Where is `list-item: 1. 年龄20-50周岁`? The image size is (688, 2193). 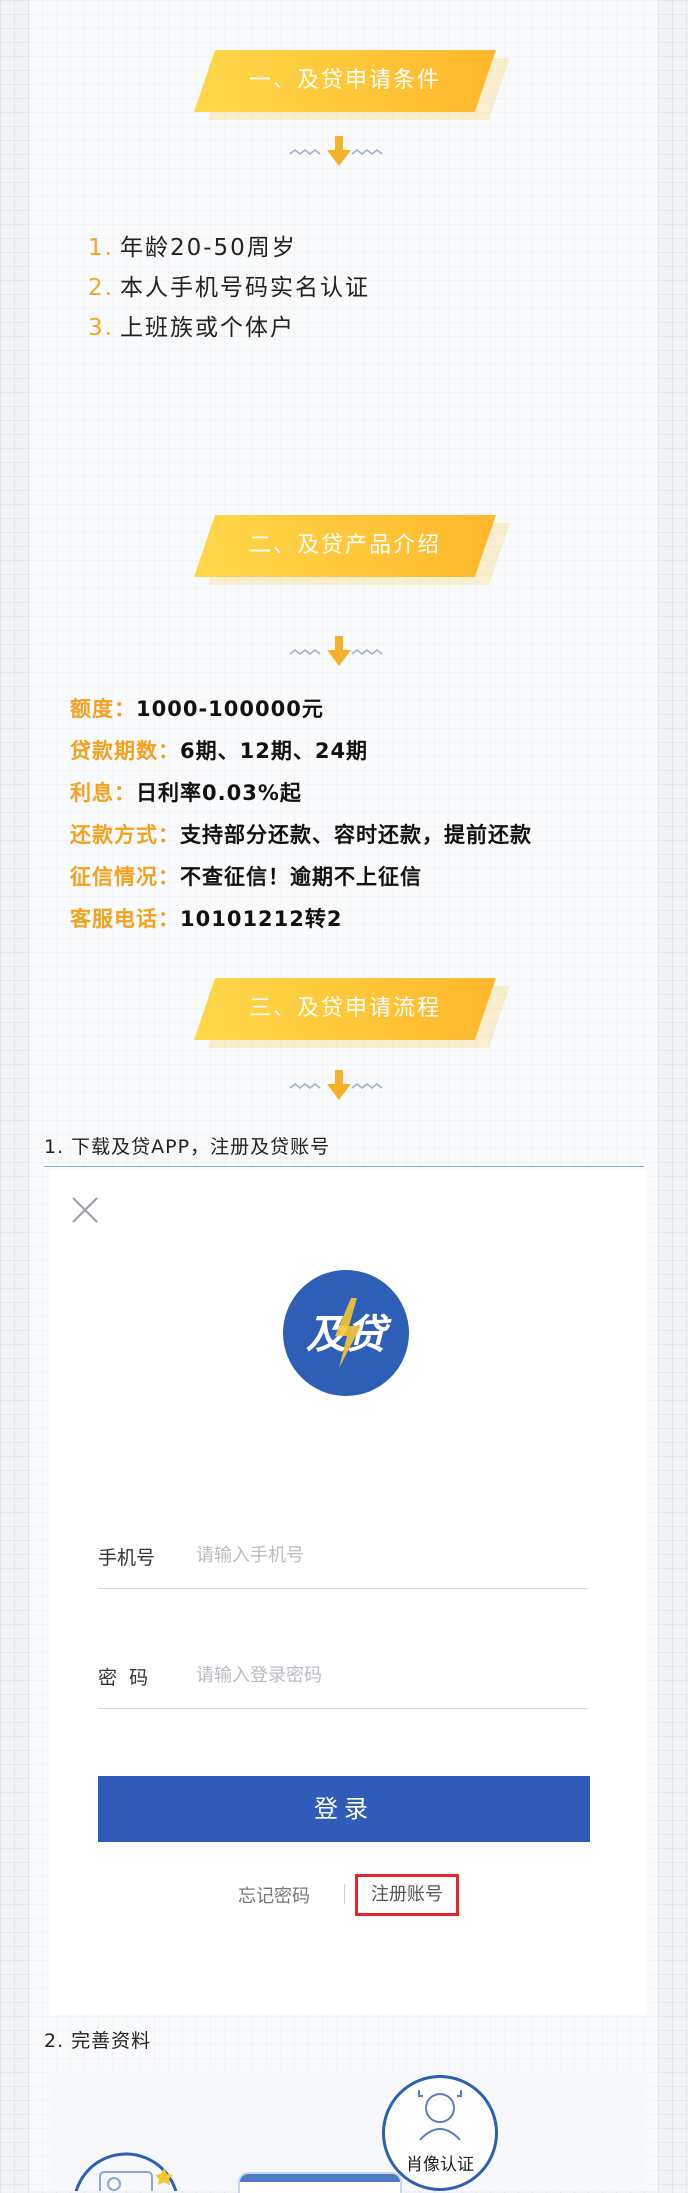 list-item: 1. 年龄20-50周岁 is located at coordinates (192, 248).